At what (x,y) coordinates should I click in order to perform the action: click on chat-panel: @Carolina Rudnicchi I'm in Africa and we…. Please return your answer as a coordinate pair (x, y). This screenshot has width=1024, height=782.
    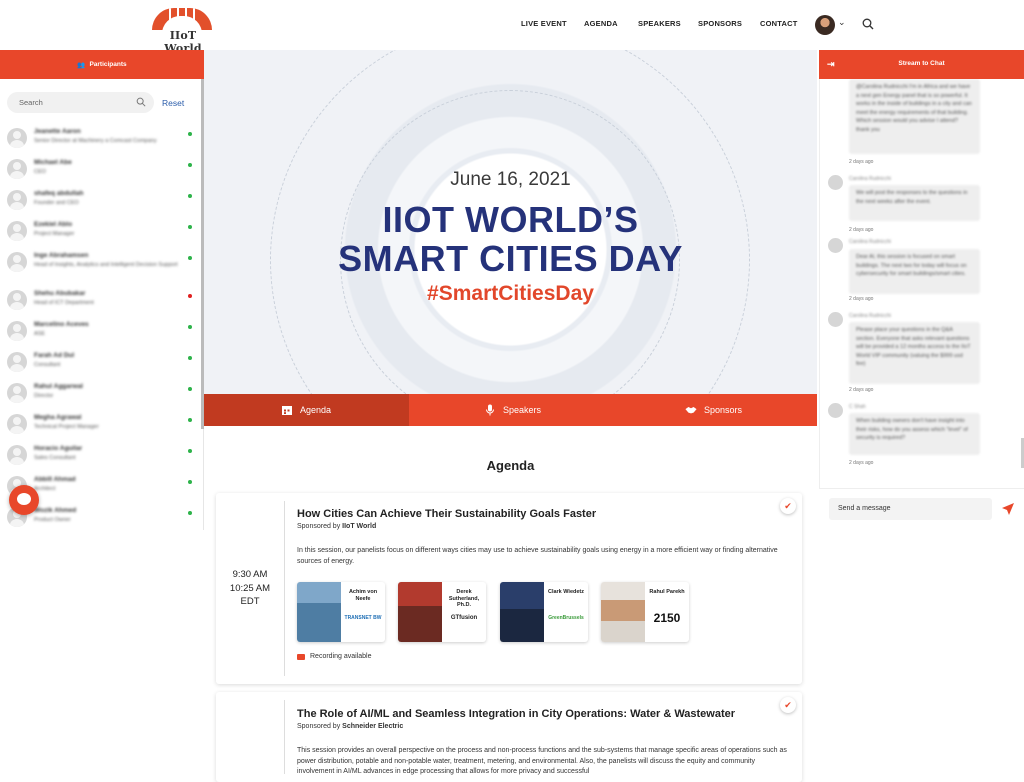
    Looking at the image, I should click on (921, 283).